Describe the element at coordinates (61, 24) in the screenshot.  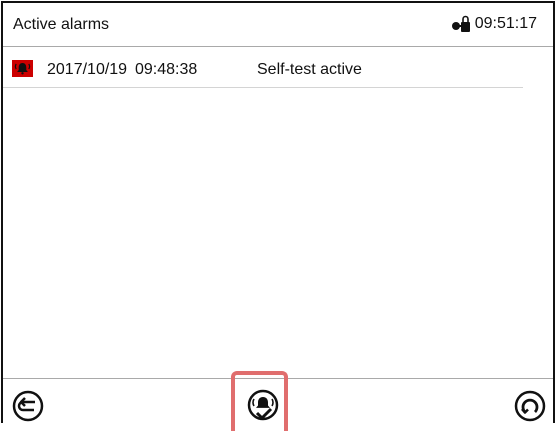
I see `page-title: Active alarms` at that location.